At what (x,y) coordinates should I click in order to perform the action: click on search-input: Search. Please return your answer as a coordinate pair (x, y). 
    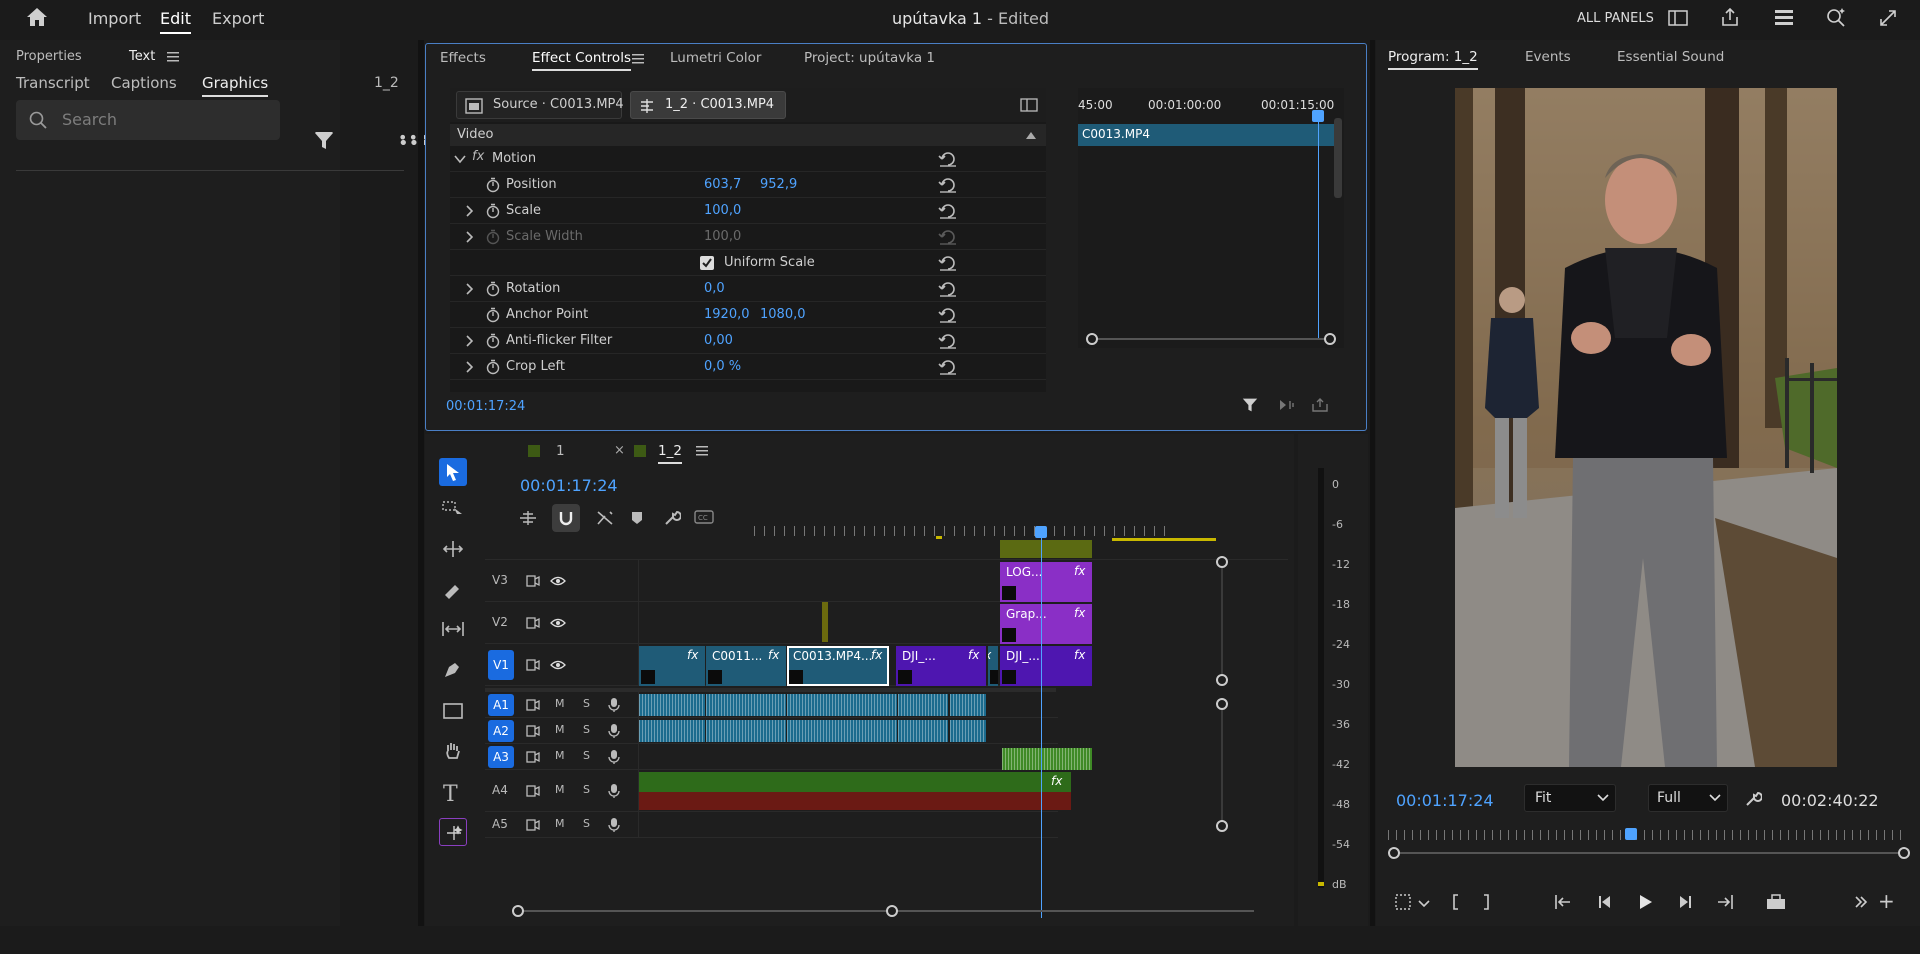
    Looking at the image, I should click on (148, 120).